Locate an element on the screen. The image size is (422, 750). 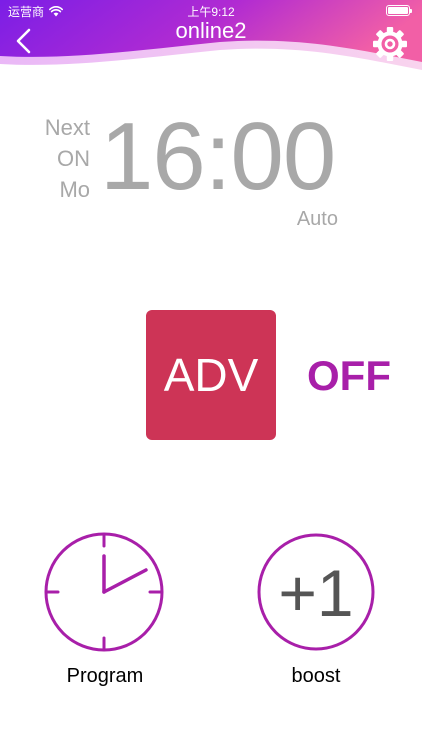
next-day-line: Mo is located at coordinates (74, 189).